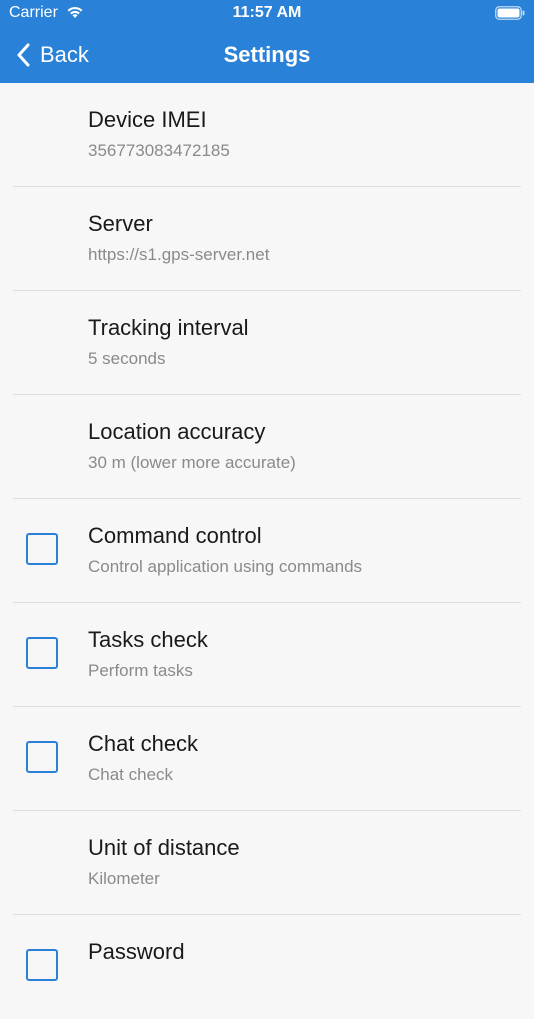 The height and width of the screenshot is (1019, 534). Describe the element at coordinates (225, 566) in the screenshot. I see `setting-value: Control application using commands` at that location.